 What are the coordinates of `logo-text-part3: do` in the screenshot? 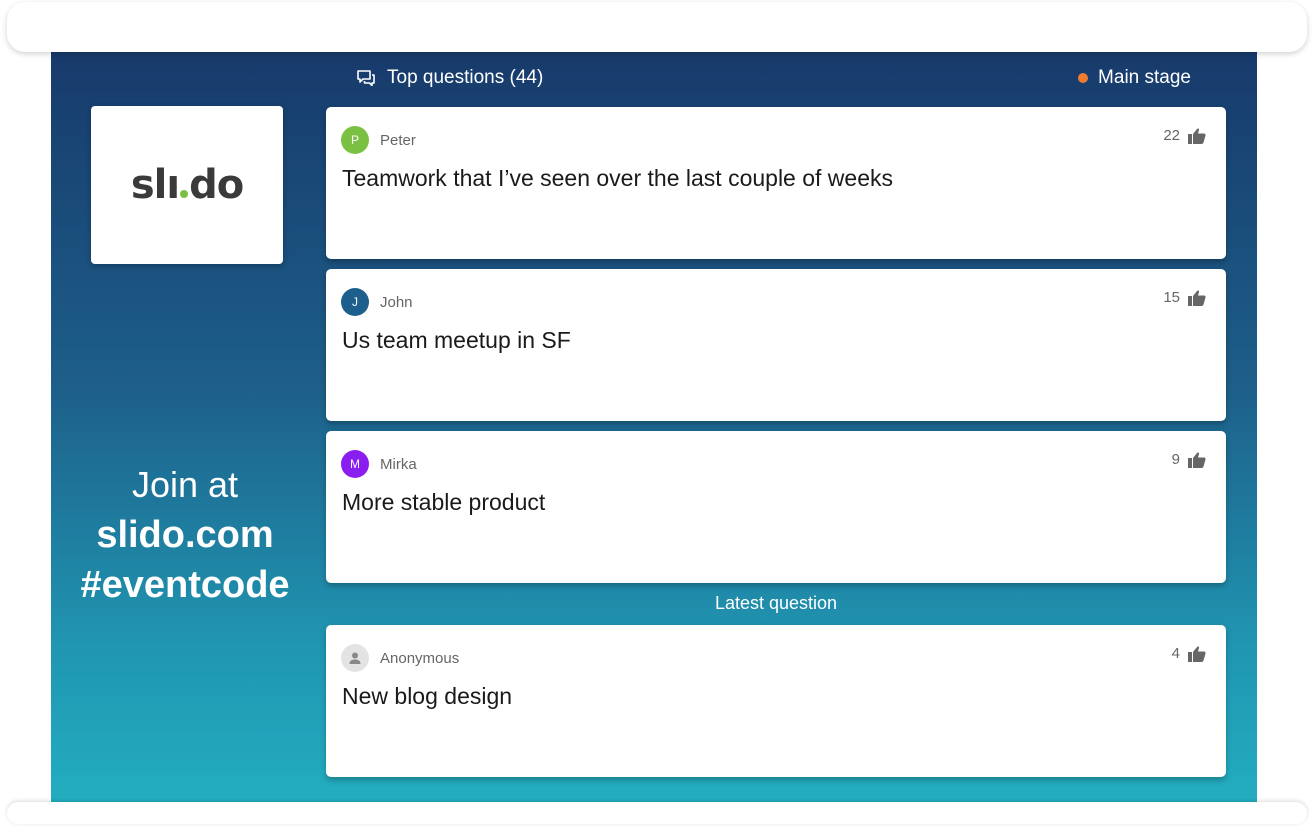 It's located at (216, 185).